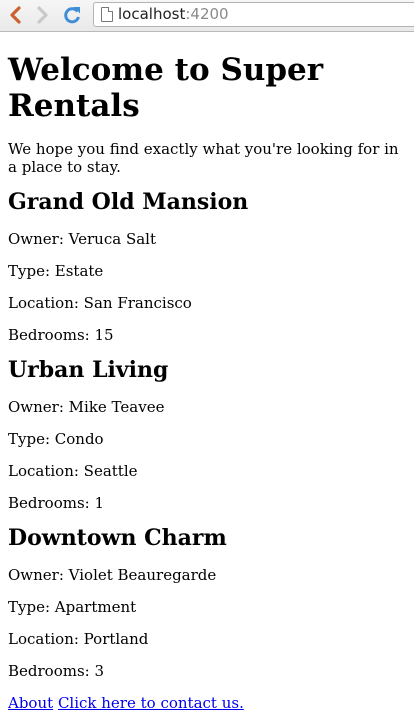 The height and width of the screenshot is (712, 414). I want to click on rental-bedrooms: Bedrooms: 3, so click(56, 671).